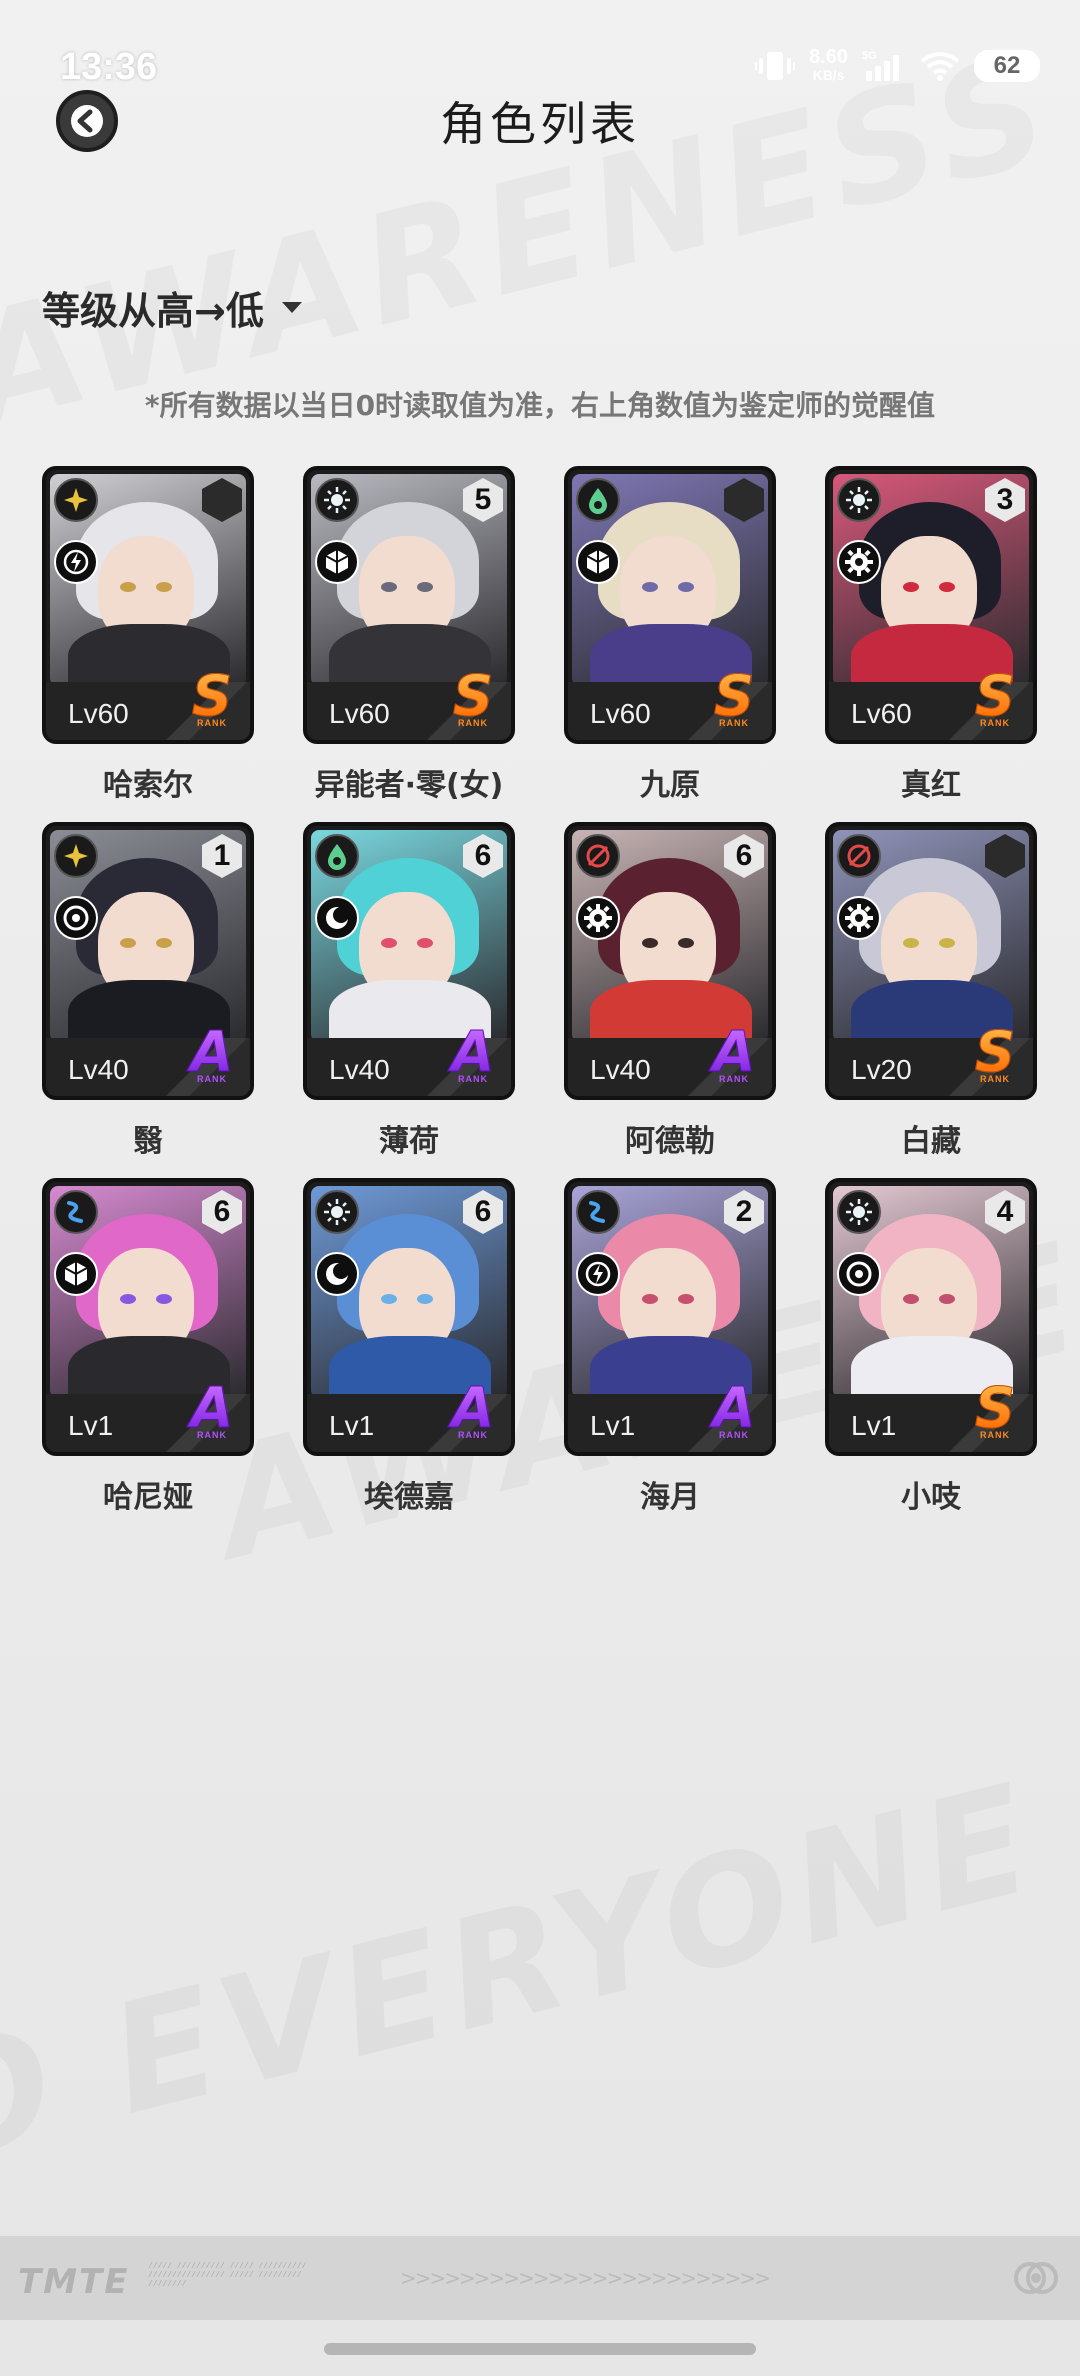 This screenshot has height=2376, width=1080. Describe the element at coordinates (409, 785) in the screenshot. I see `character-name: 异能者·零(女)` at that location.